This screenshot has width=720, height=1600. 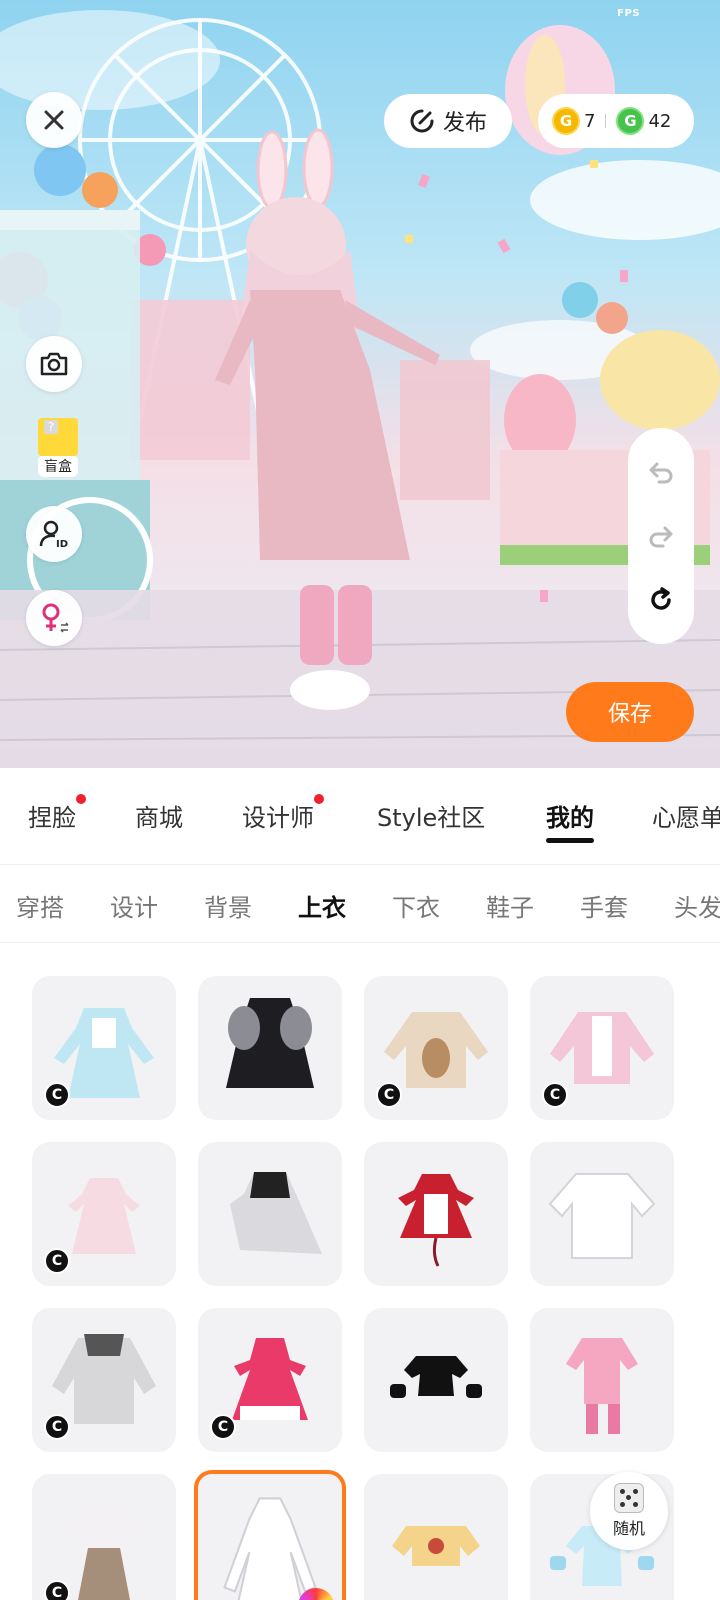 I want to click on publish-icon, so click(x=422, y=121).